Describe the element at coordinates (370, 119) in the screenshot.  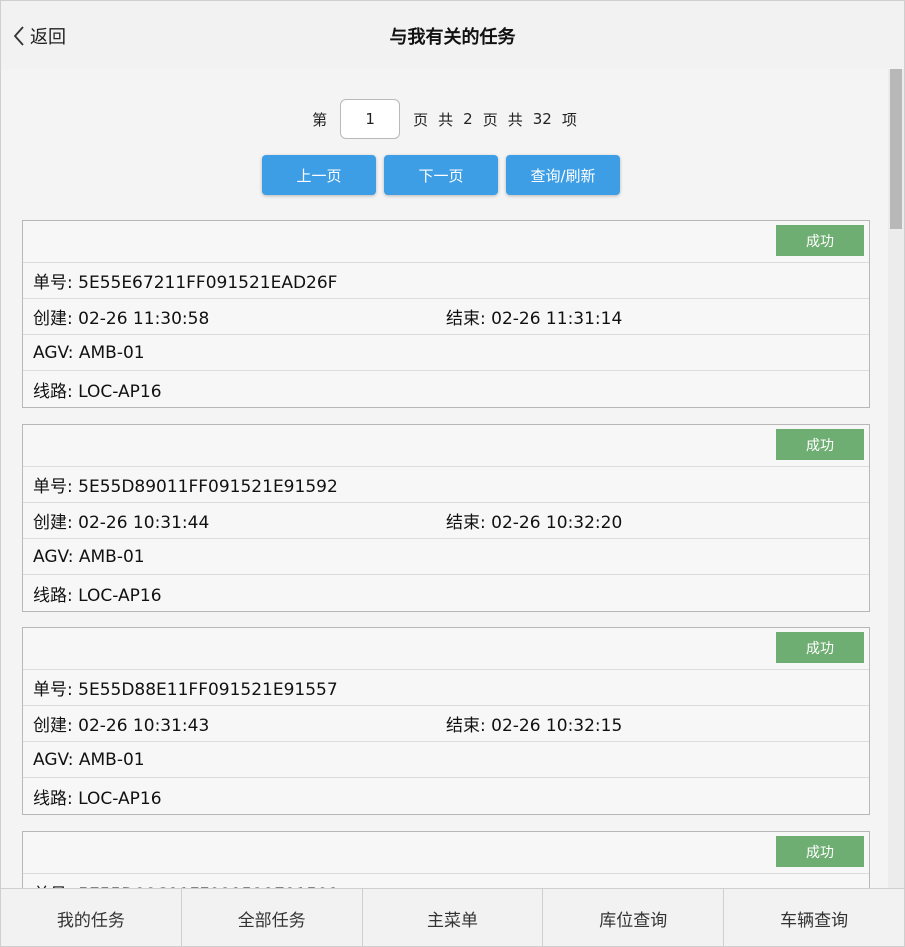
I see `page-number-input` at that location.